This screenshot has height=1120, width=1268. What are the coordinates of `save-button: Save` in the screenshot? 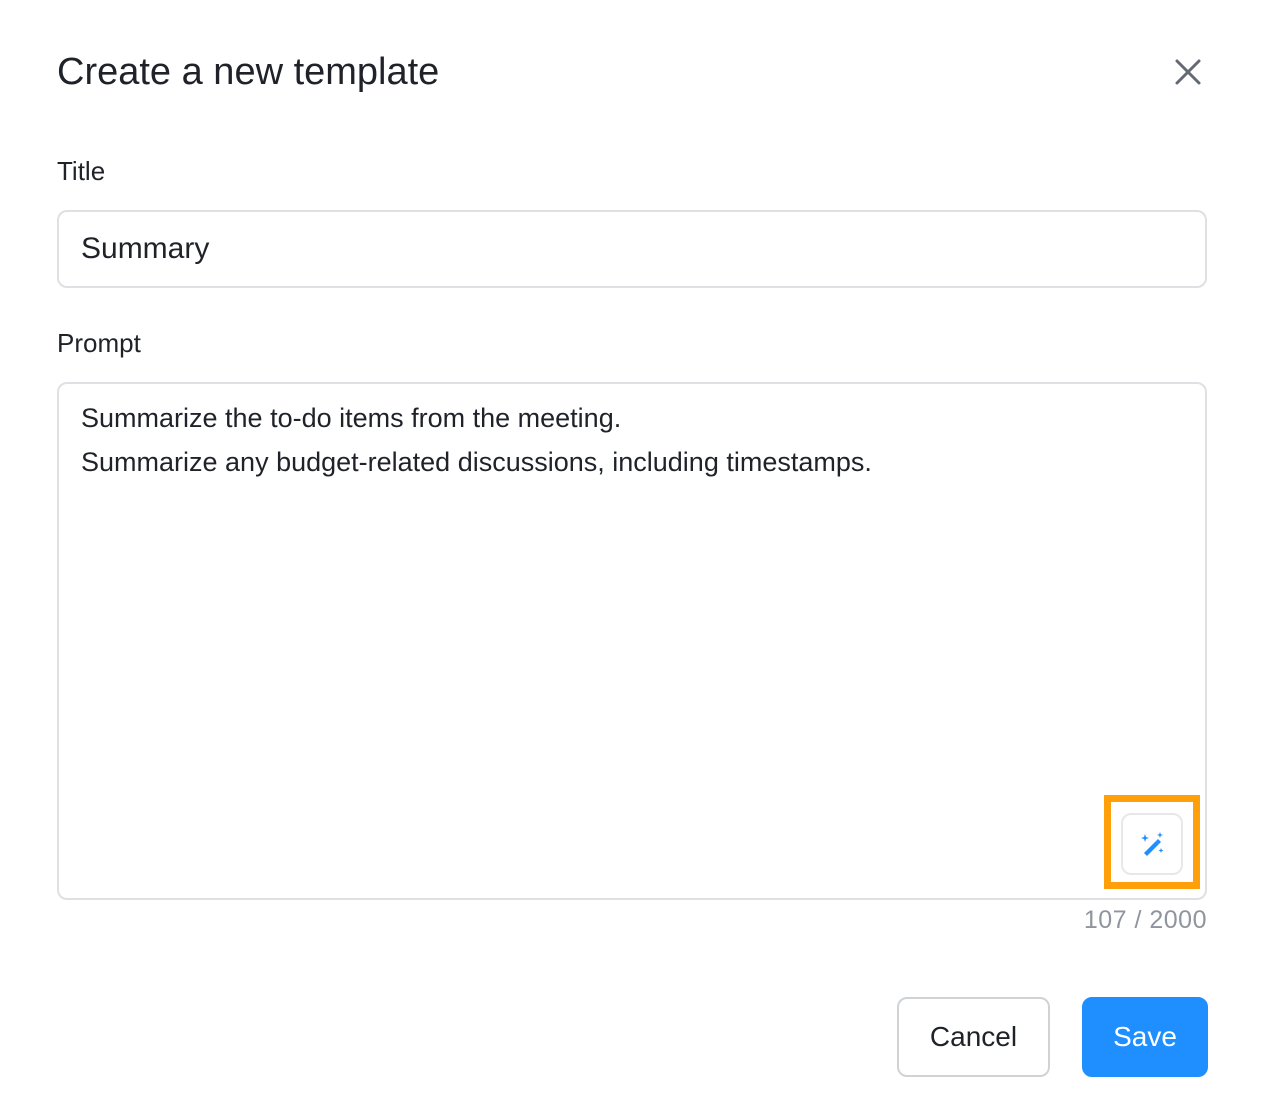 It's located at (1145, 1037).